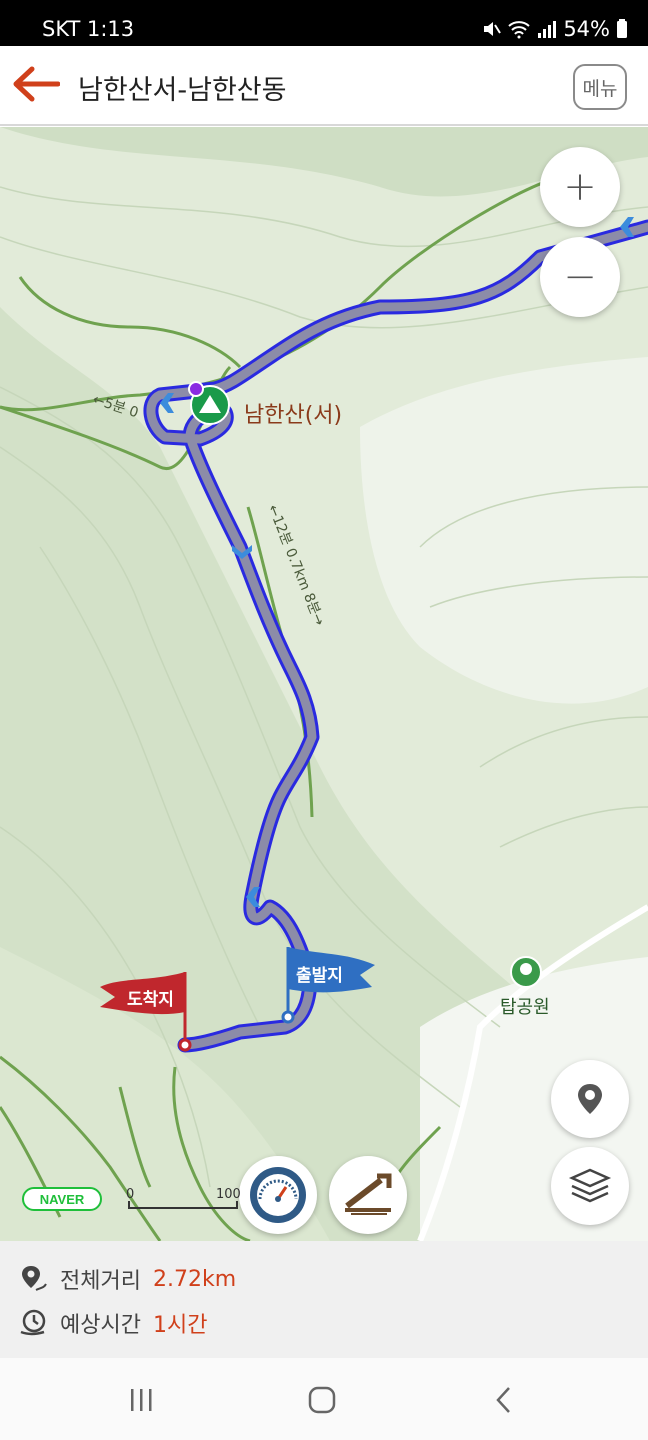  I want to click on distance-row: 전체거리 2.72km, so click(127, 1279).